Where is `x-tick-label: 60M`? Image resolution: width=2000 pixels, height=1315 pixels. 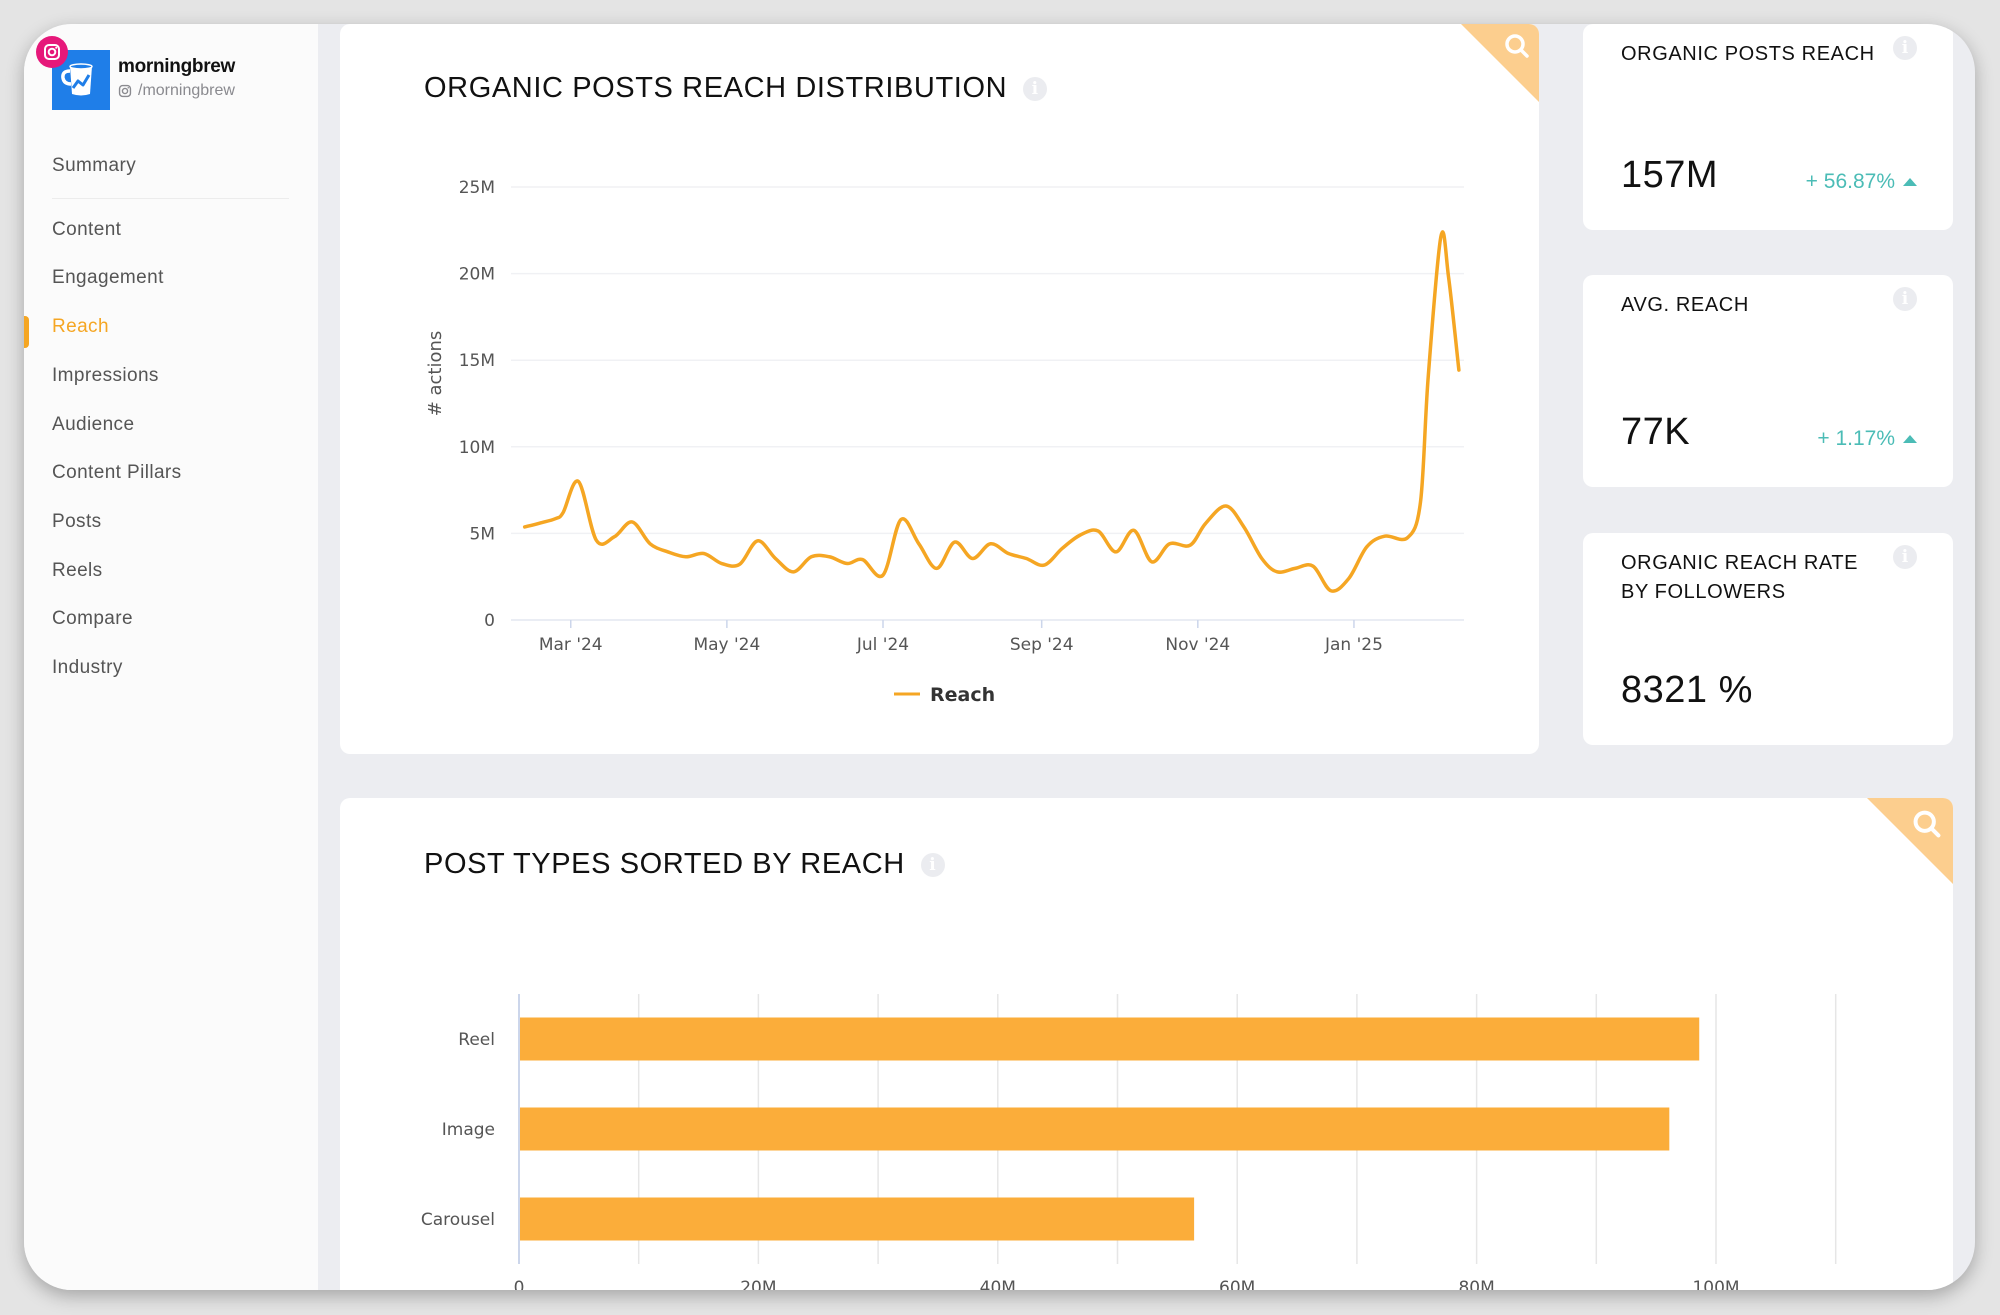 x-tick-label: 60M is located at coordinates (1237, 1284).